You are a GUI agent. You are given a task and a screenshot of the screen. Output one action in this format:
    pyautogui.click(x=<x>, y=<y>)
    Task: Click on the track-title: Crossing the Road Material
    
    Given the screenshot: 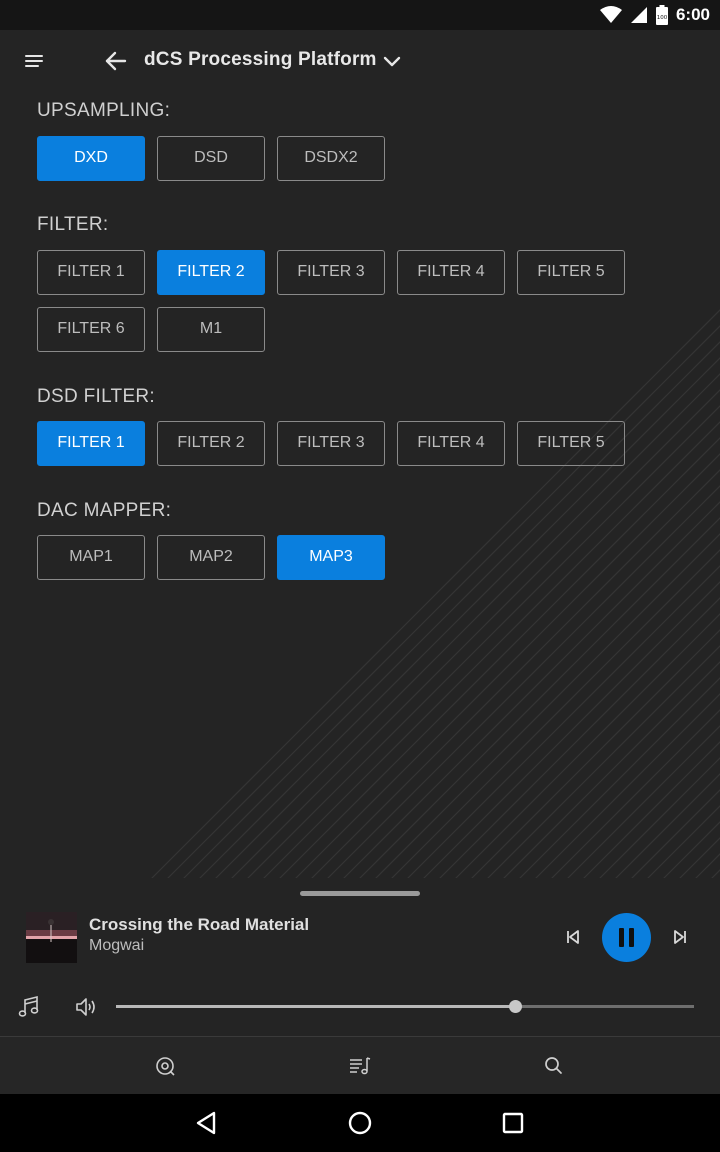 What is the action you would take?
    pyautogui.click(x=199, y=924)
    